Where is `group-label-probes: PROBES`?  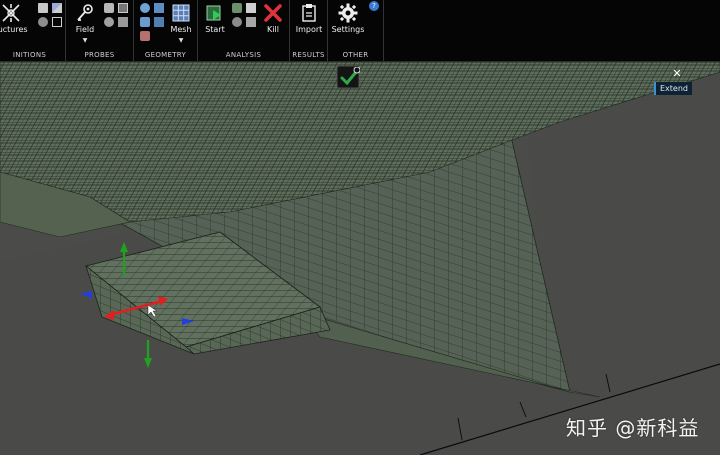 group-label-probes: PROBES is located at coordinates (99, 55).